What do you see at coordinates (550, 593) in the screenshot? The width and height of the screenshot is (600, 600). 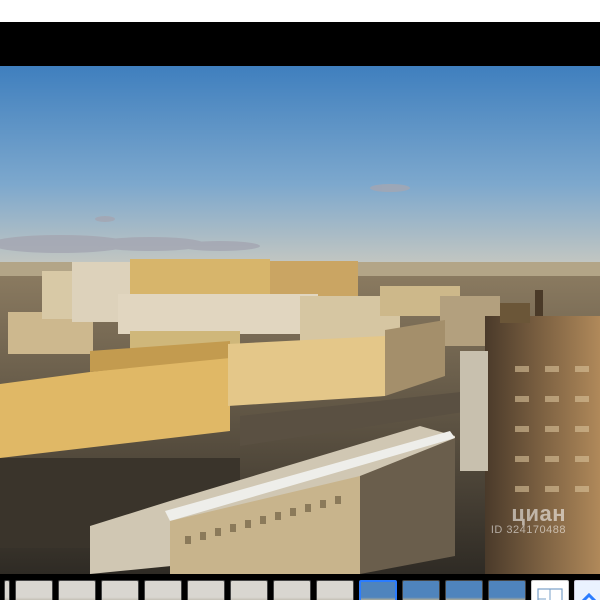 I see `floor-plan-icon` at bounding box center [550, 593].